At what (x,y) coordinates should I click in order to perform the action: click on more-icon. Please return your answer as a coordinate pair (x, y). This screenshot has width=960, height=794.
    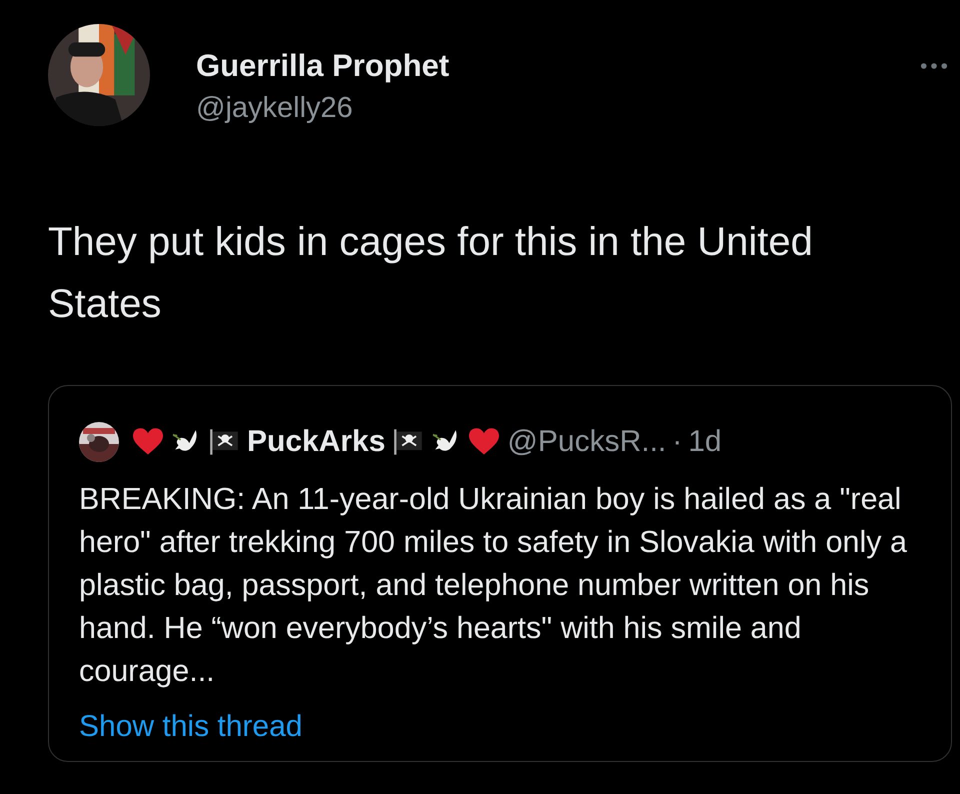
    Looking at the image, I should click on (934, 66).